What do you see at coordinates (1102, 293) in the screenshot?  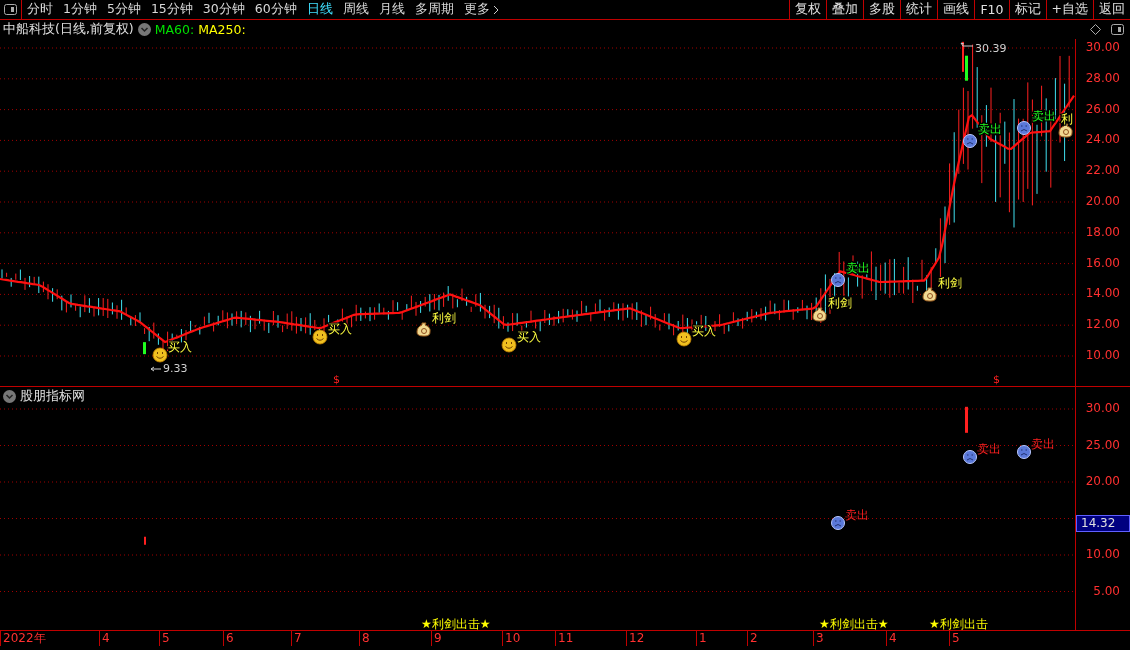 I see `axis-label: 14.00` at bounding box center [1102, 293].